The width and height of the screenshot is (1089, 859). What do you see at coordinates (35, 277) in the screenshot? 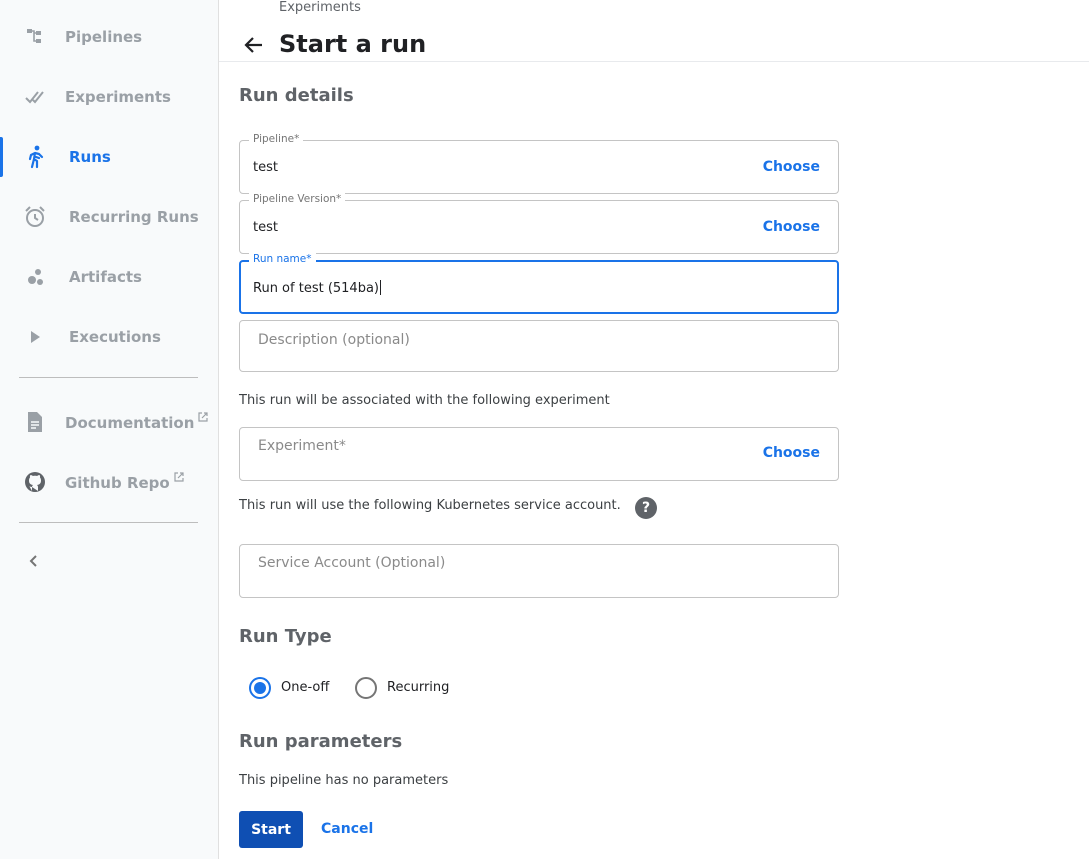
I see `artifacts-icon` at bounding box center [35, 277].